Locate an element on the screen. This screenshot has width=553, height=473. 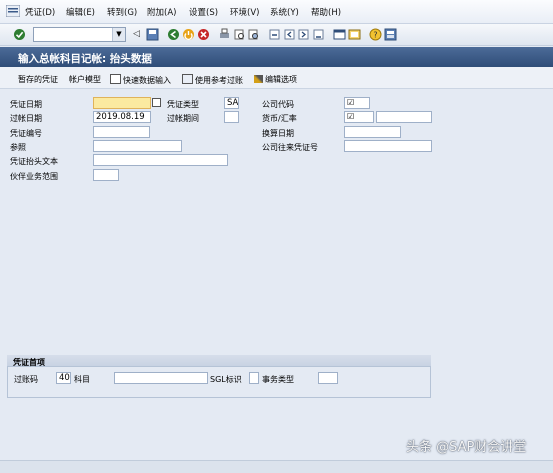
menu-environment: 环境(V) is located at coordinates (244, 12).